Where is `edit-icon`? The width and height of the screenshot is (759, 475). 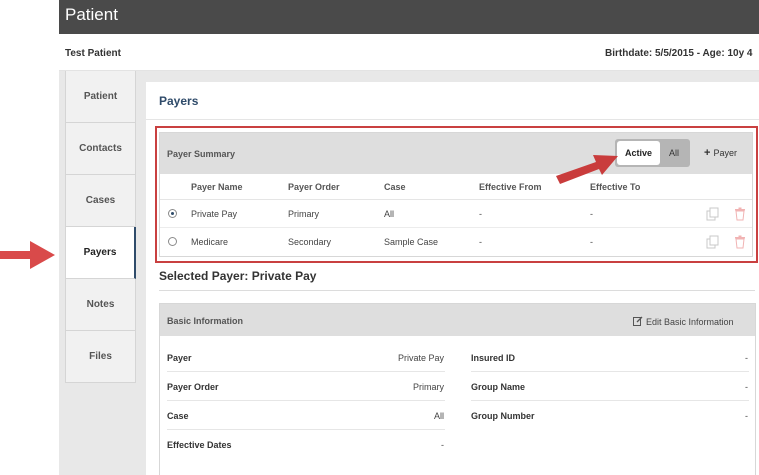 edit-icon is located at coordinates (638, 321).